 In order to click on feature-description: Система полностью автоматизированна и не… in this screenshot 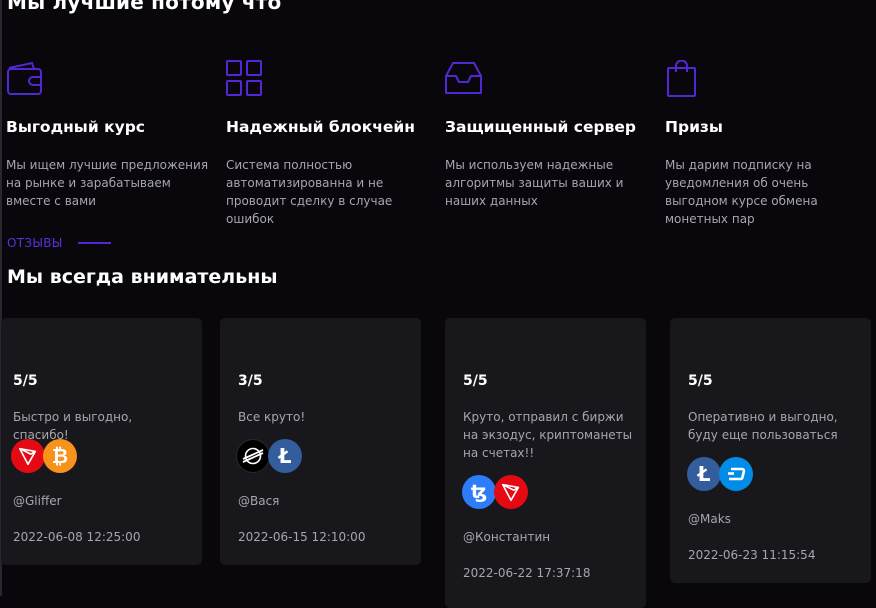, I will do `click(309, 192)`.